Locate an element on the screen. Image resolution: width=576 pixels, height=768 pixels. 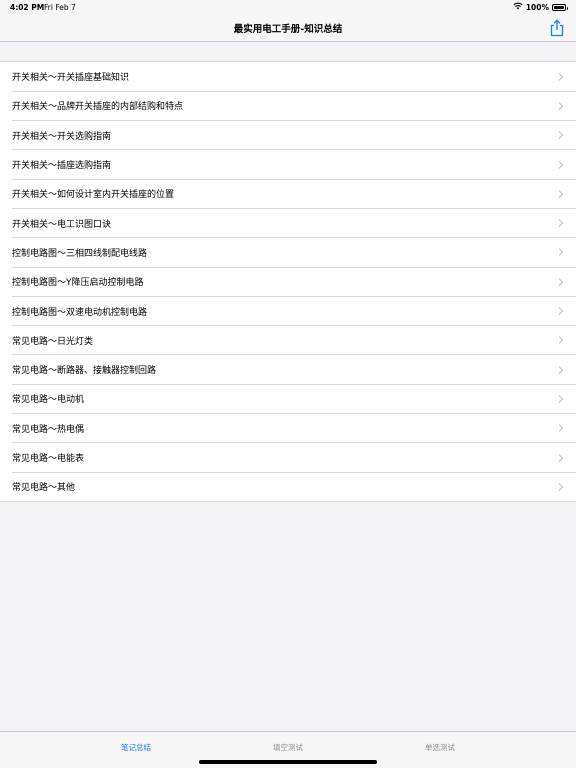
tab-single-choice-test: 单选测试 is located at coordinates (440, 747).